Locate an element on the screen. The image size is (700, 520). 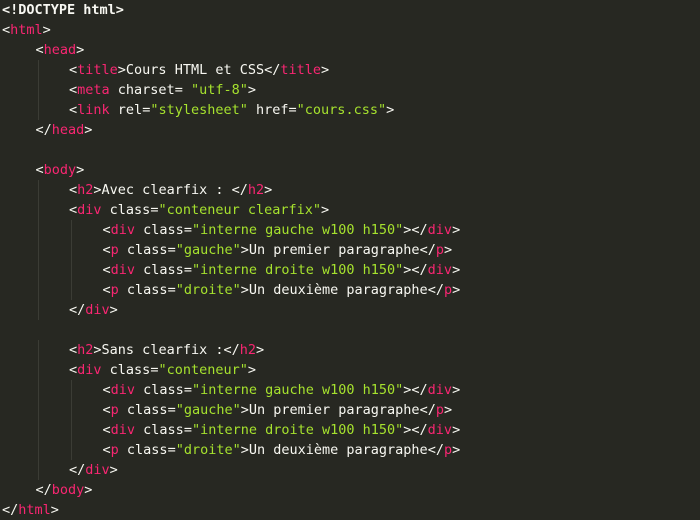
attribute-value: "cours.css" is located at coordinates (341, 110).